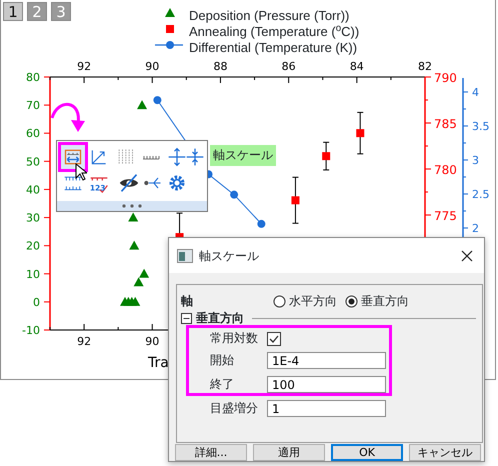 This screenshot has height=466, width=498. What do you see at coordinates (220, 66) in the screenshot?
I see `axis-tick-label: 88` at bounding box center [220, 66].